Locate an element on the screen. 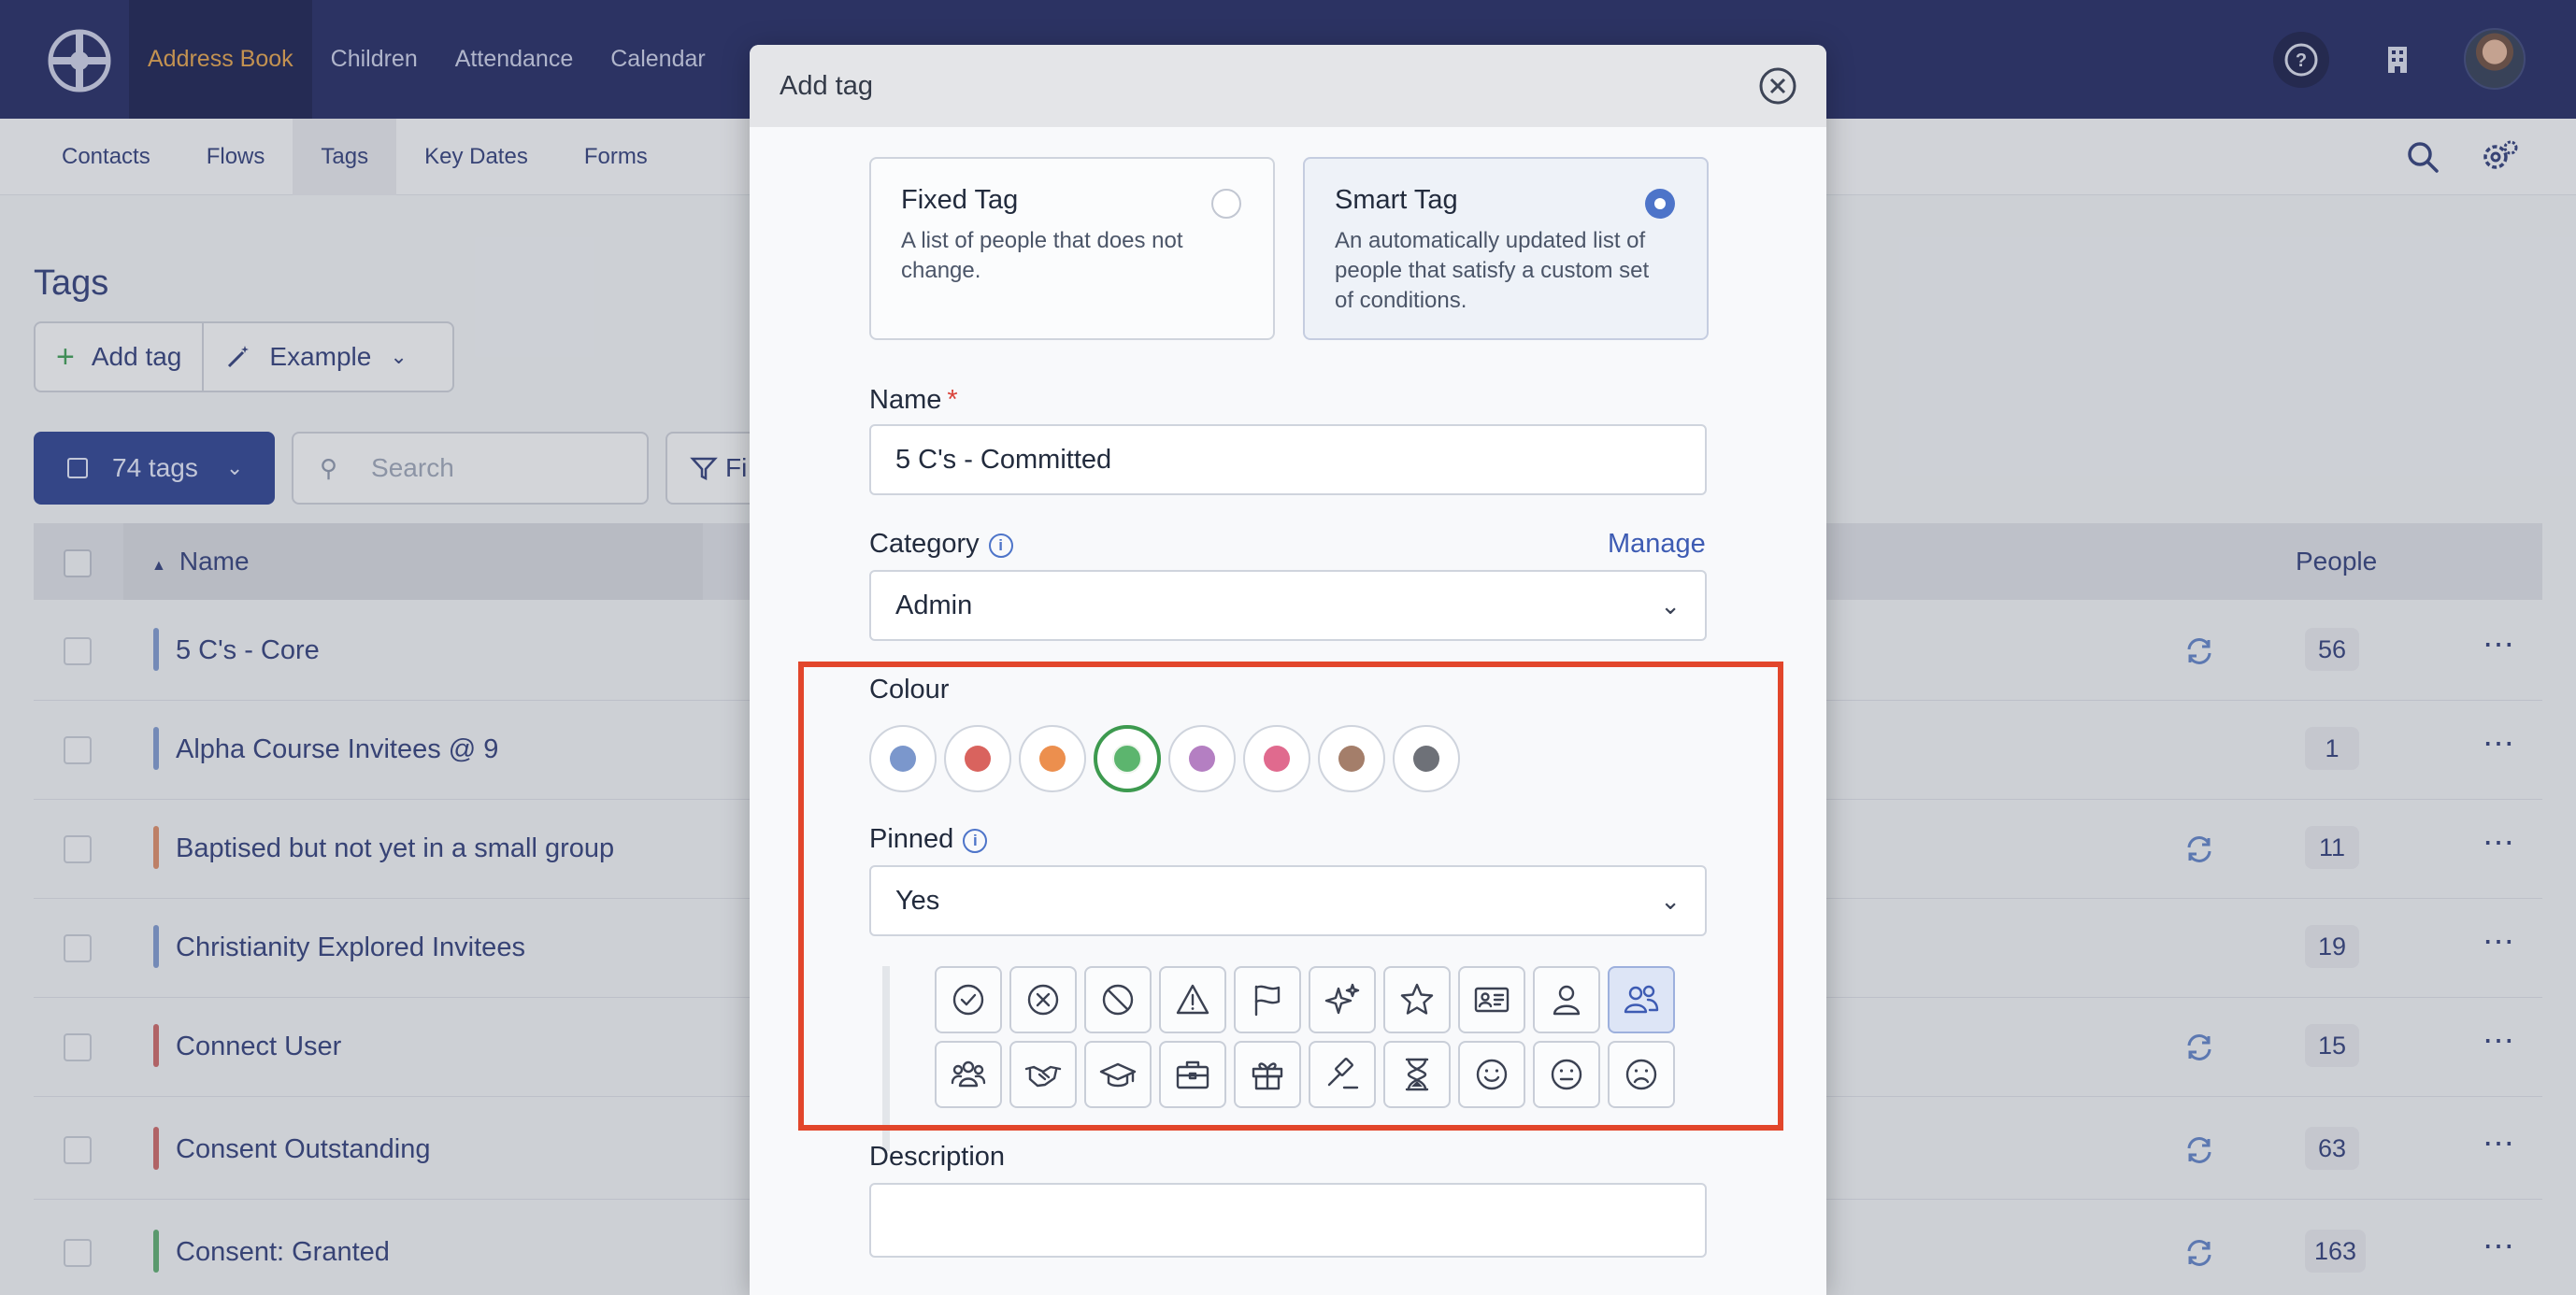 The width and height of the screenshot is (2576, 1295). highlight-annotation-box is located at coordinates (1290, 896).